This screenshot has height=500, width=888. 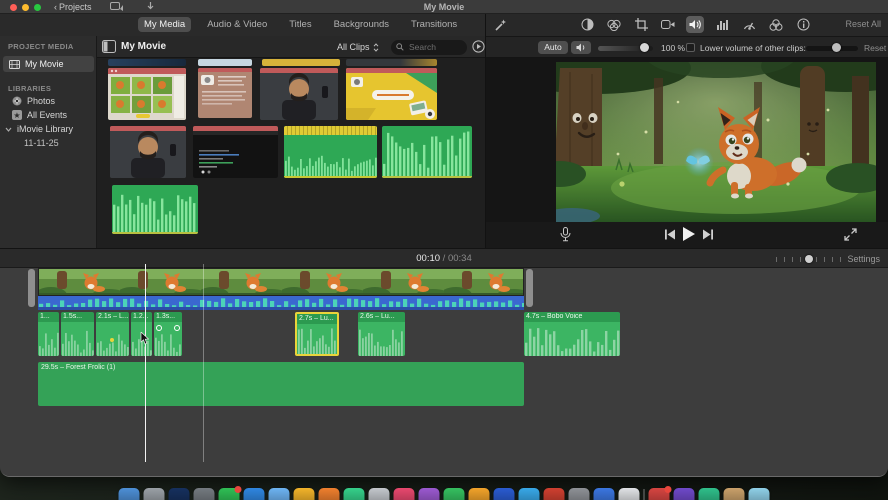 I want to click on tab-backgrounds: Backgrounds, so click(x=361, y=24).